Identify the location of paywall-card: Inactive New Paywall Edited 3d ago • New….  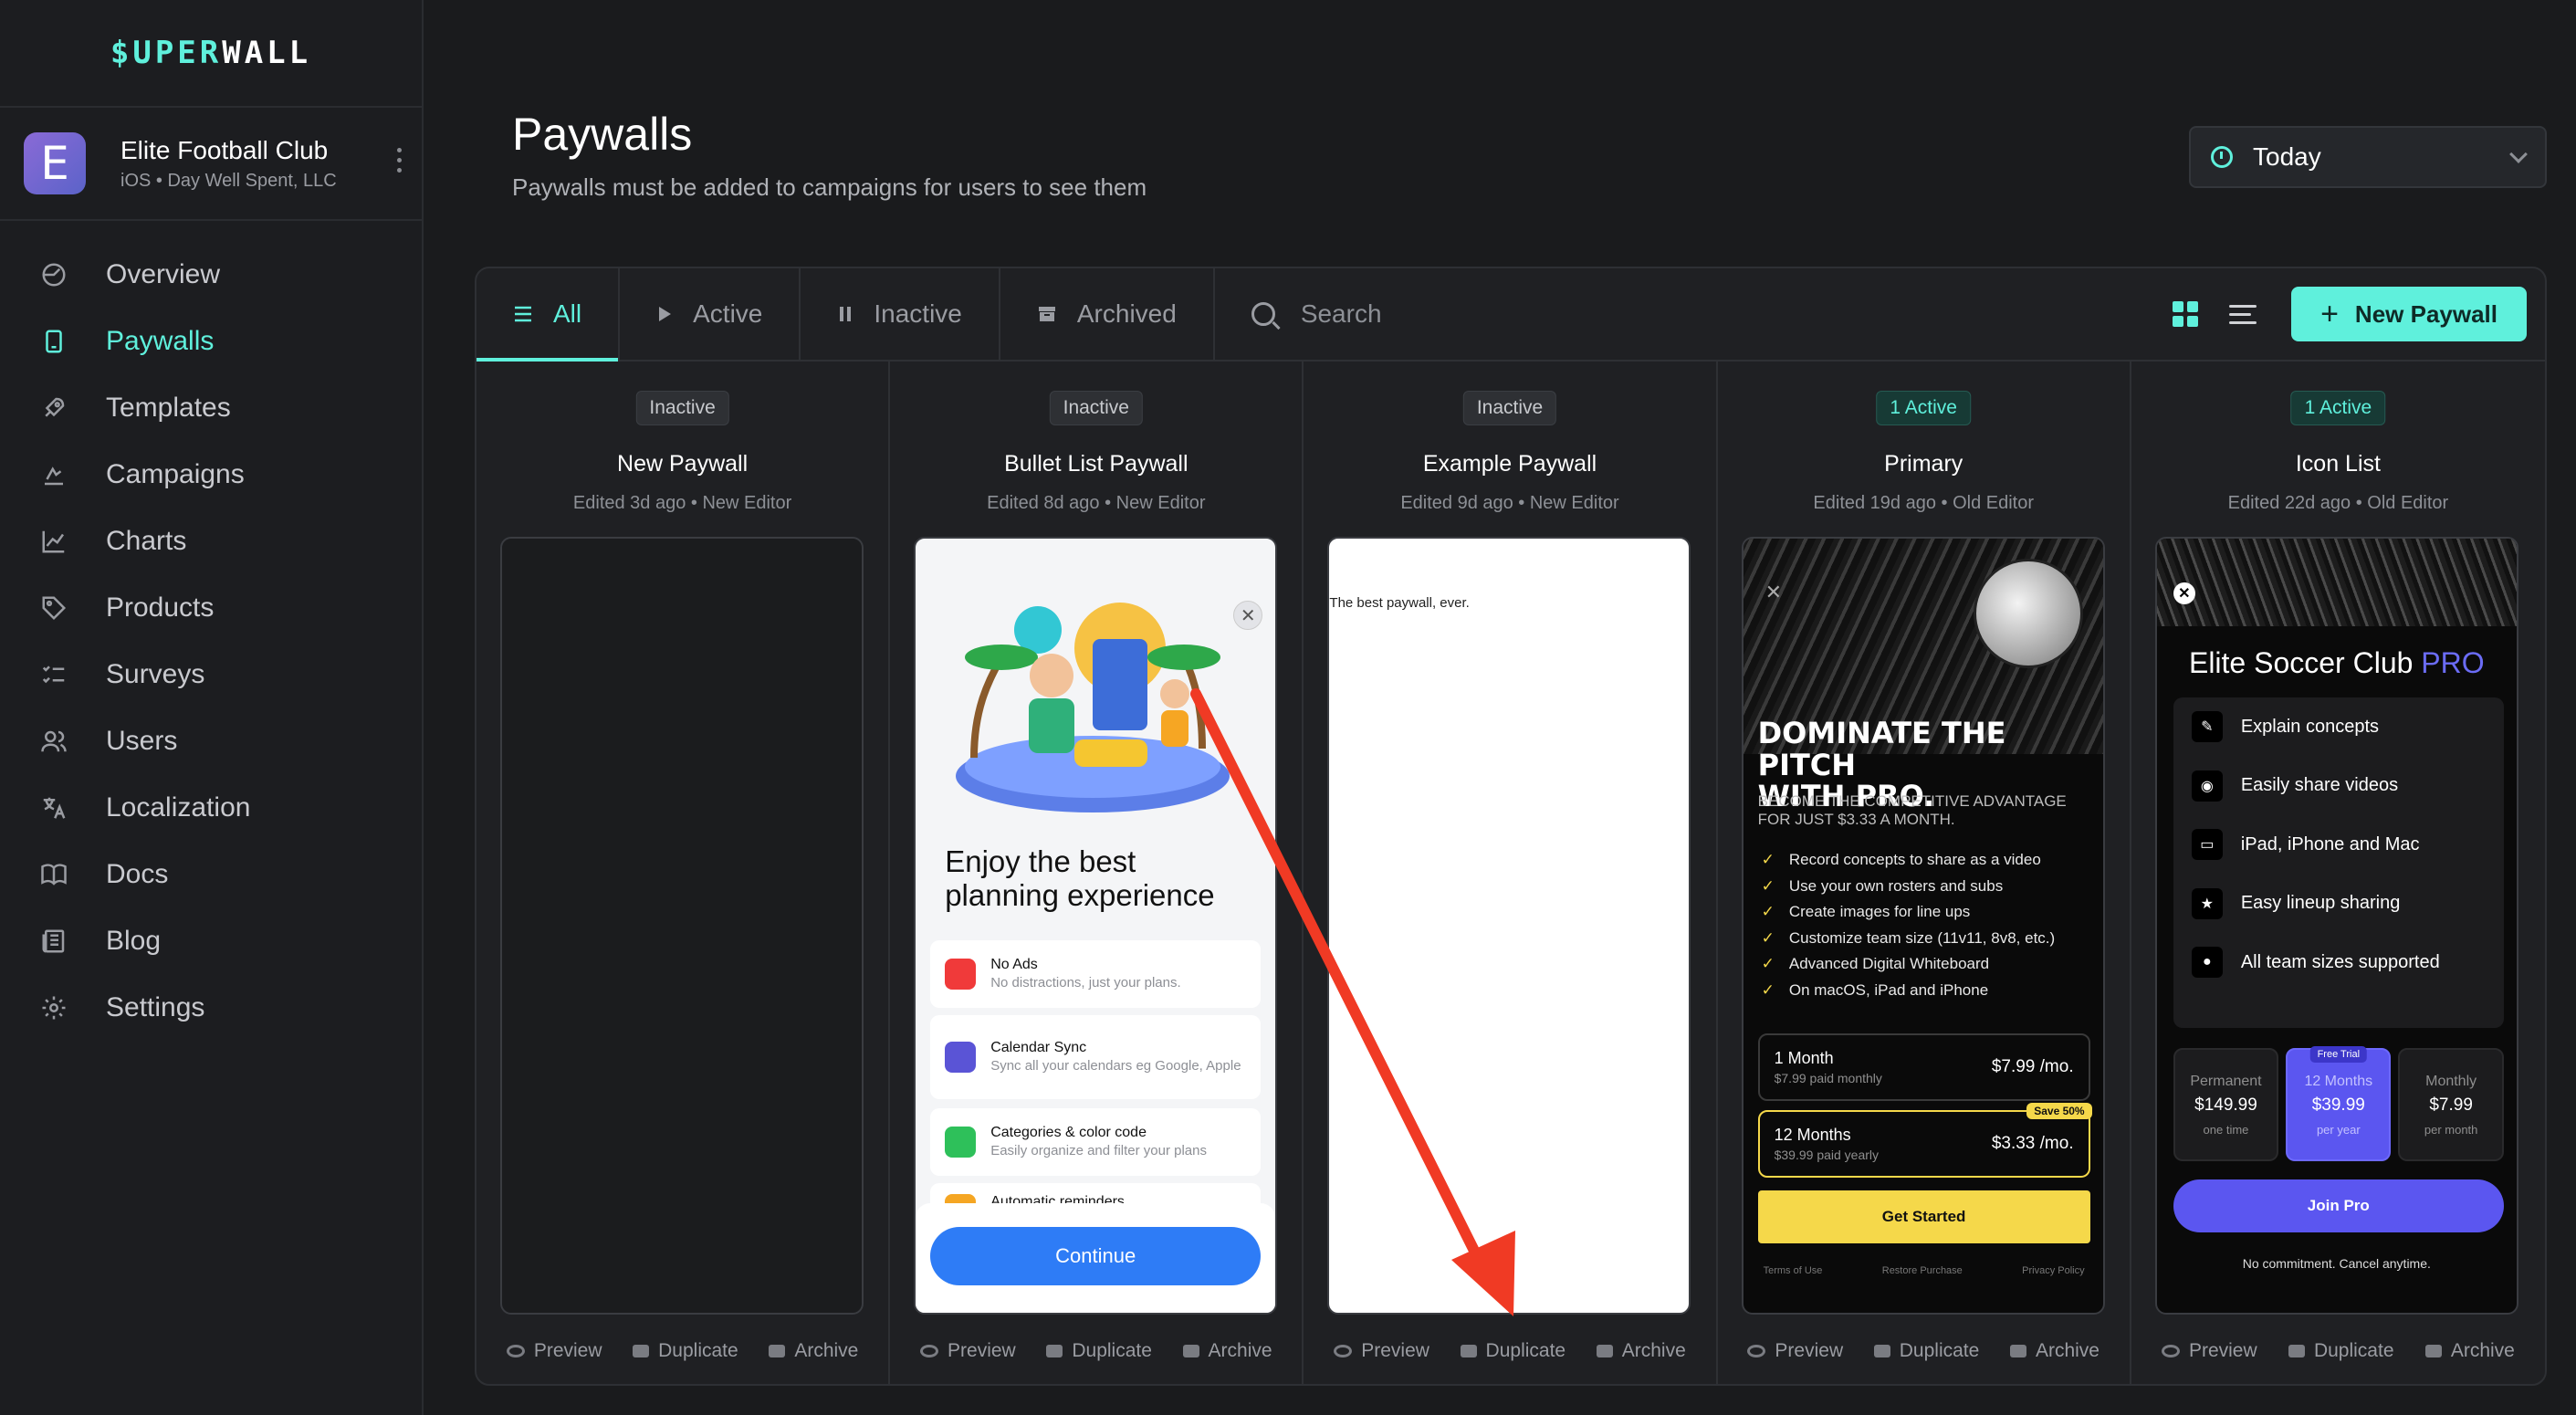
(684, 873).